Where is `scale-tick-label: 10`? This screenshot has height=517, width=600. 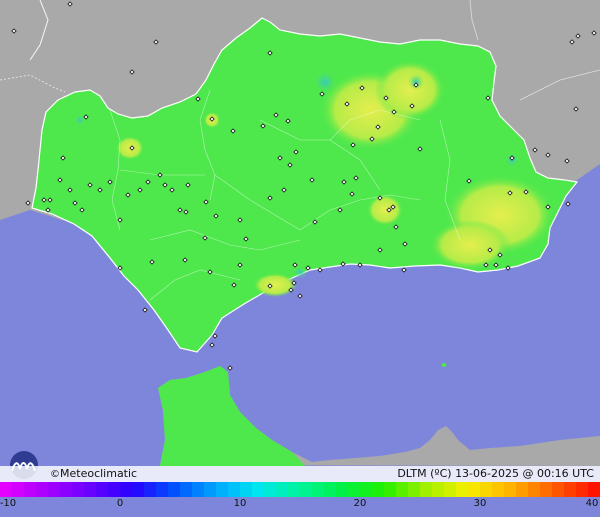
scale-tick-label: 10 is located at coordinates (240, 503).